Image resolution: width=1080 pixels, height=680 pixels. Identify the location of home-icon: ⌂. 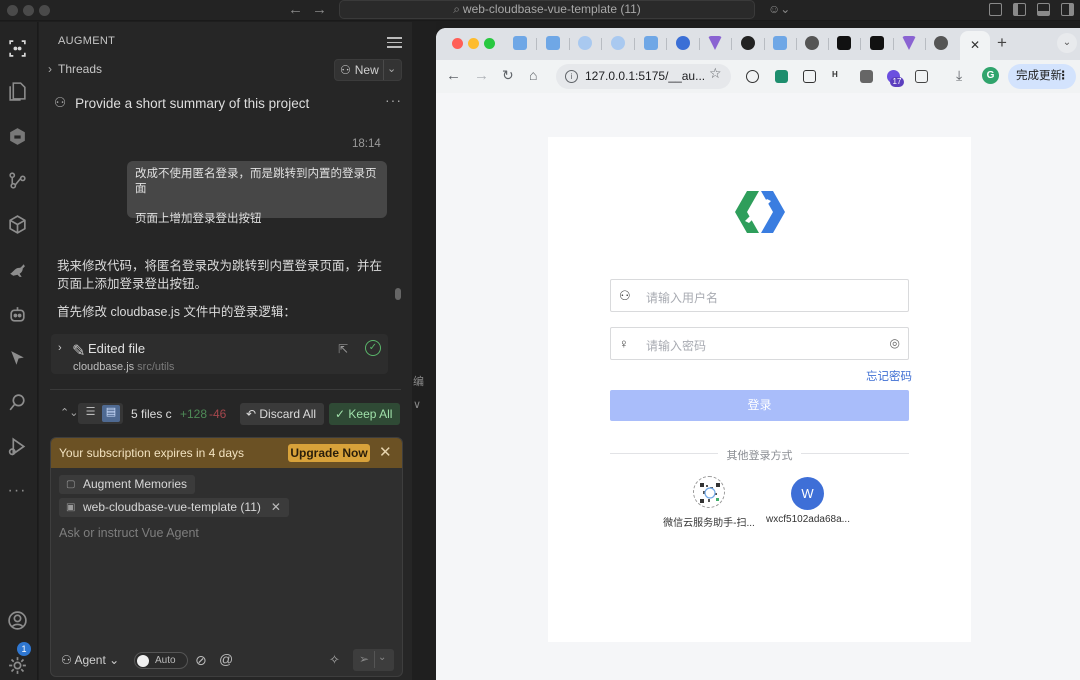
(533, 75).